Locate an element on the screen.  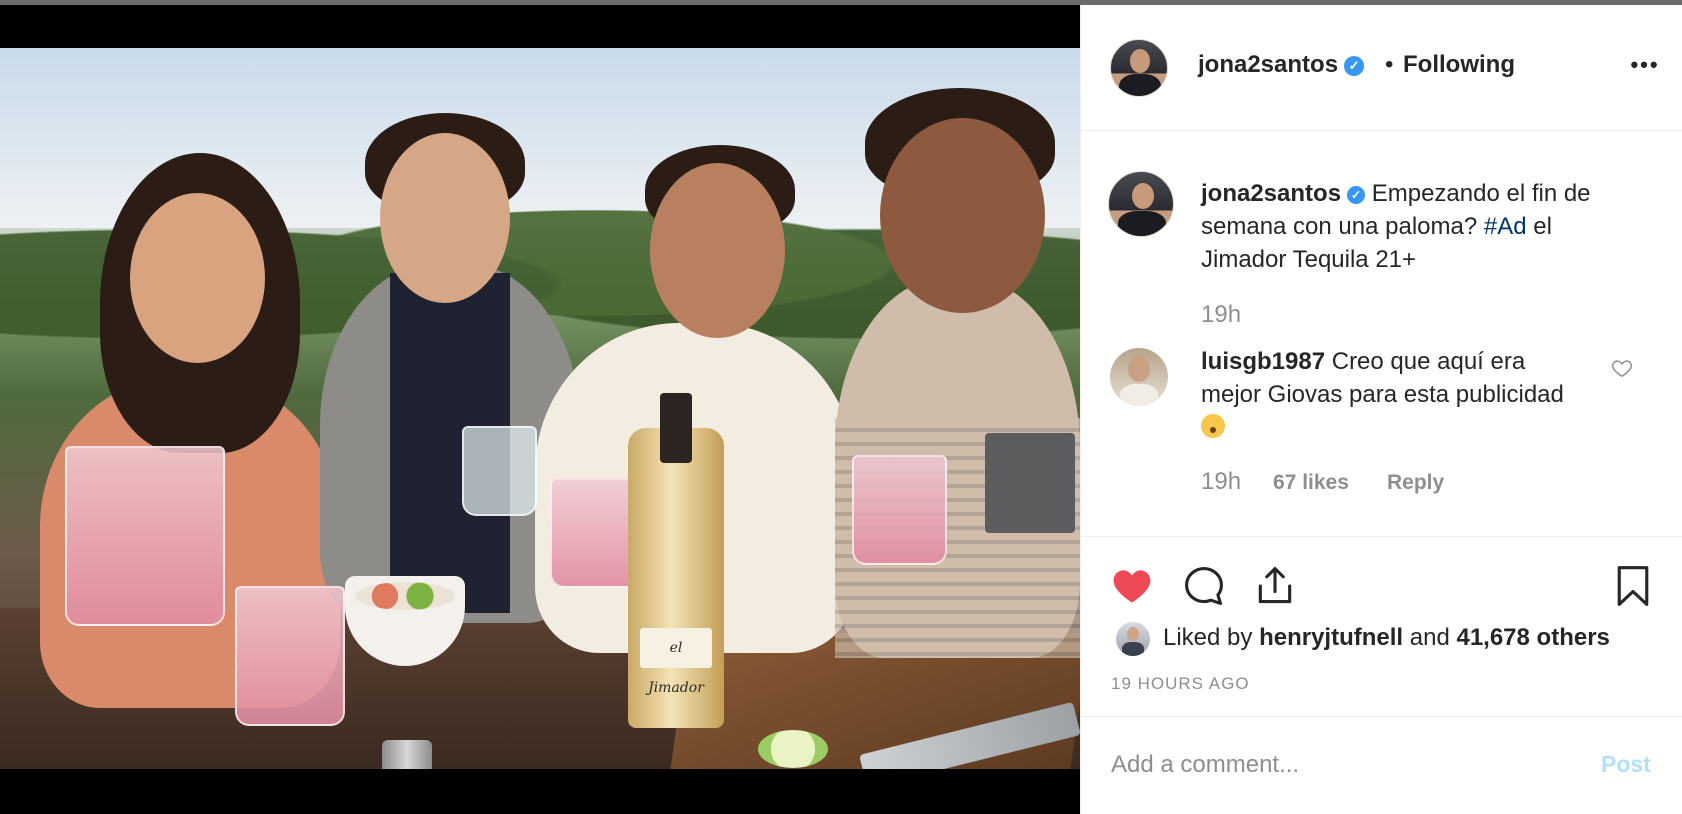
comment-input is located at coordinates (1331, 765).